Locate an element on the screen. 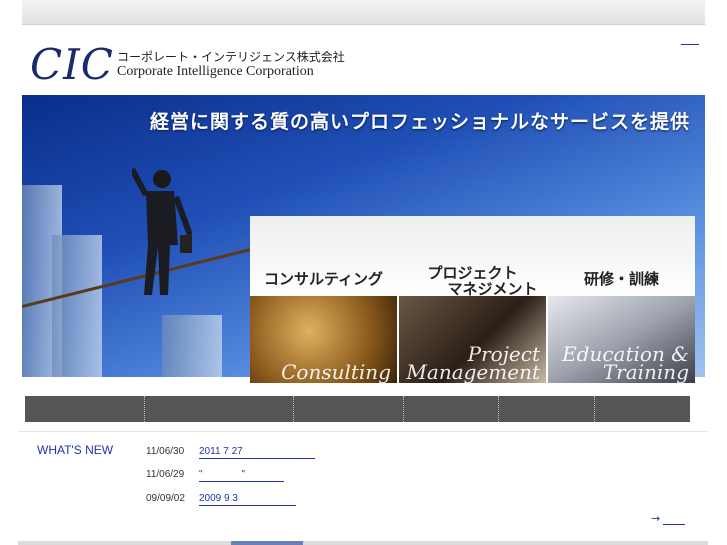 The width and height of the screenshot is (727, 545). news-link: 2011 7 27 is located at coordinates (257, 452).